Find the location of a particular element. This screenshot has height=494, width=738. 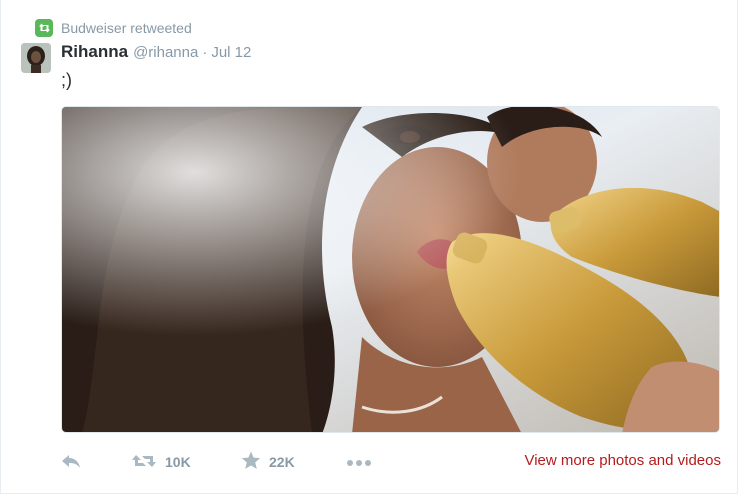

tweet-header: Rihanna @rihanna · Jul 12 is located at coordinates (156, 52).